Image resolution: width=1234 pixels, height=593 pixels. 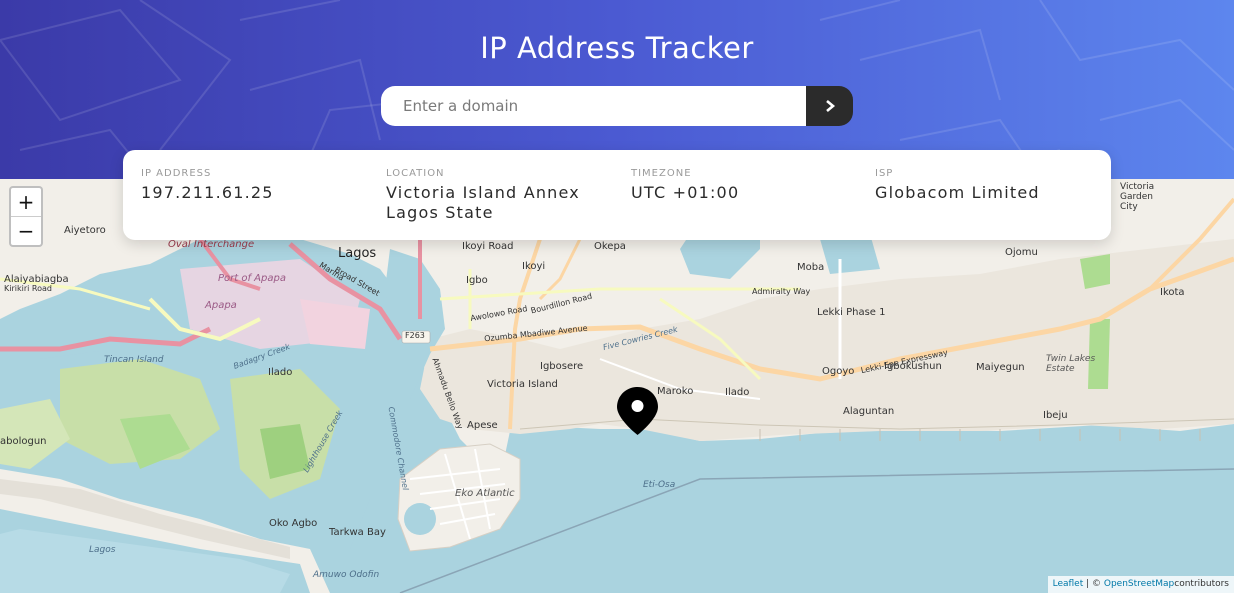 I want to click on zoom-in-button: +, so click(x=26, y=202).